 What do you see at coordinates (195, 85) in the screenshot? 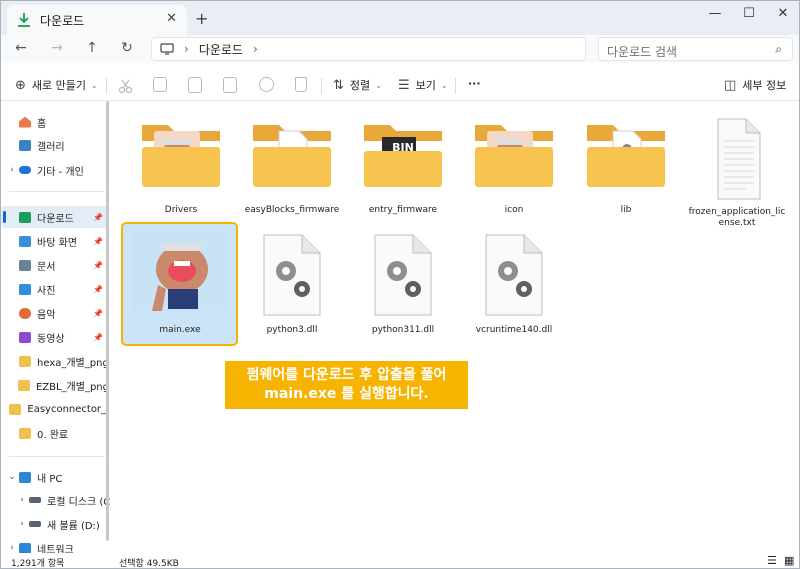
I see `paste-icon` at bounding box center [195, 85].